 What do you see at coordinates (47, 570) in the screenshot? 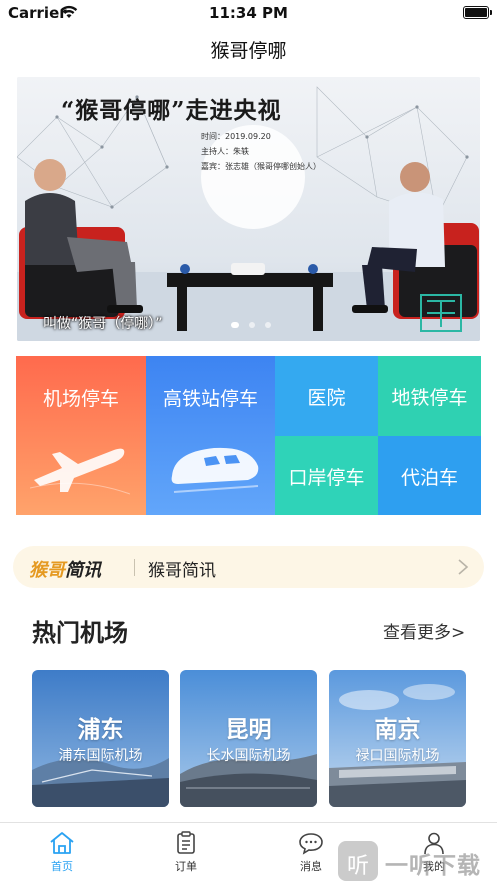
I see `news-logo-orange: 猴哥` at bounding box center [47, 570].